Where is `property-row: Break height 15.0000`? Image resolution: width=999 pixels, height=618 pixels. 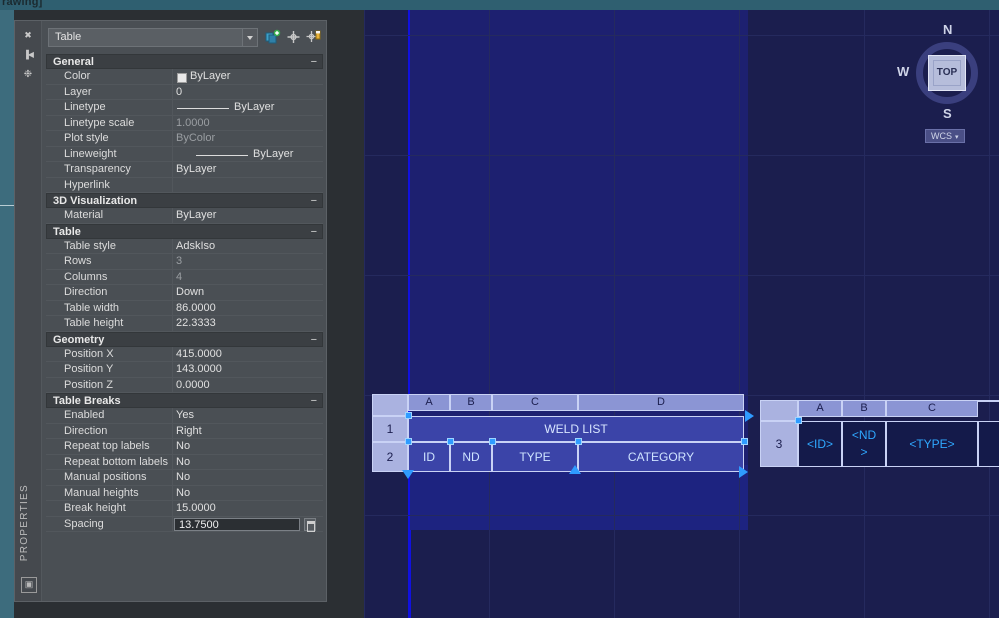 property-row: Break height 15.0000 is located at coordinates (184, 509).